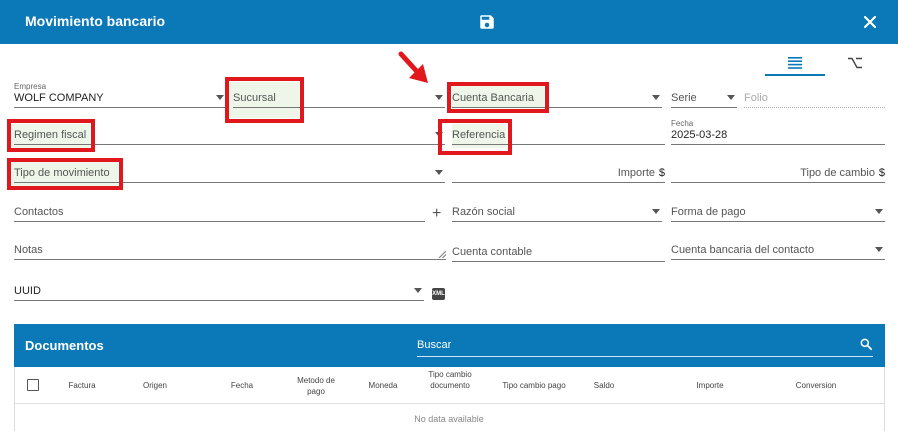  What do you see at coordinates (413, 67) in the screenshot?
I see `red-arrow-annotation` at bounding box center [413, 67].